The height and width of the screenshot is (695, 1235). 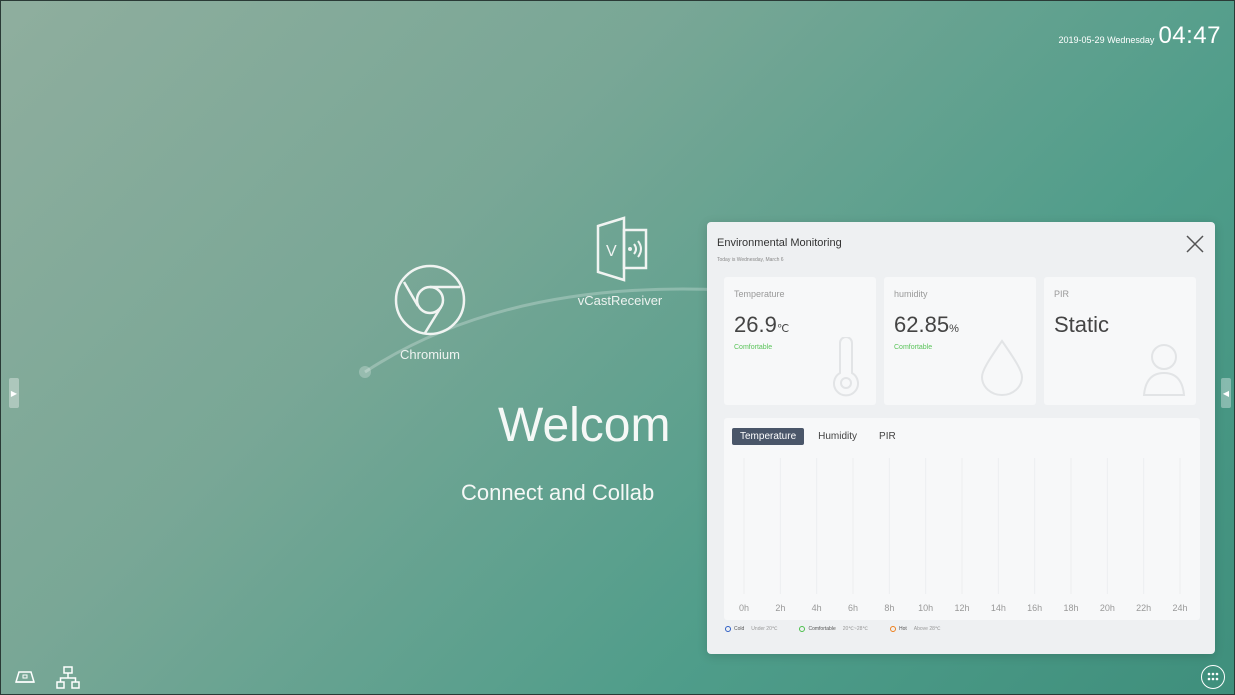 What do you see at coordinates (1034, 608) in the screenshot?
I see `x-tick-label: 16h` at bounding box center [1034, 608].